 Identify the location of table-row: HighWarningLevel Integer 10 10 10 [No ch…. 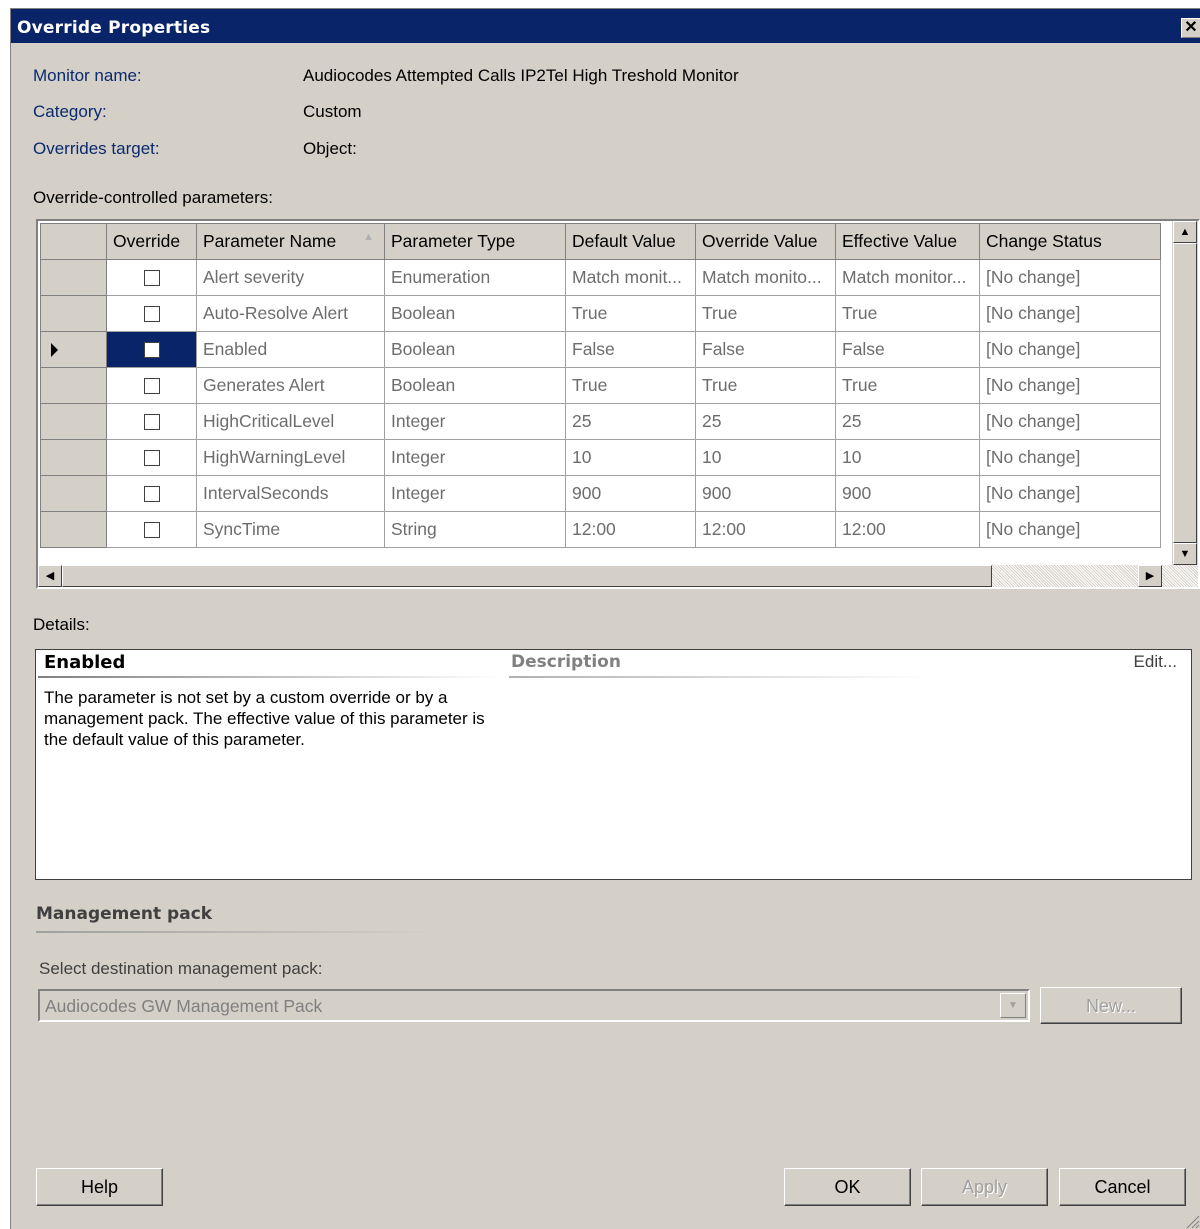
(600, 457).